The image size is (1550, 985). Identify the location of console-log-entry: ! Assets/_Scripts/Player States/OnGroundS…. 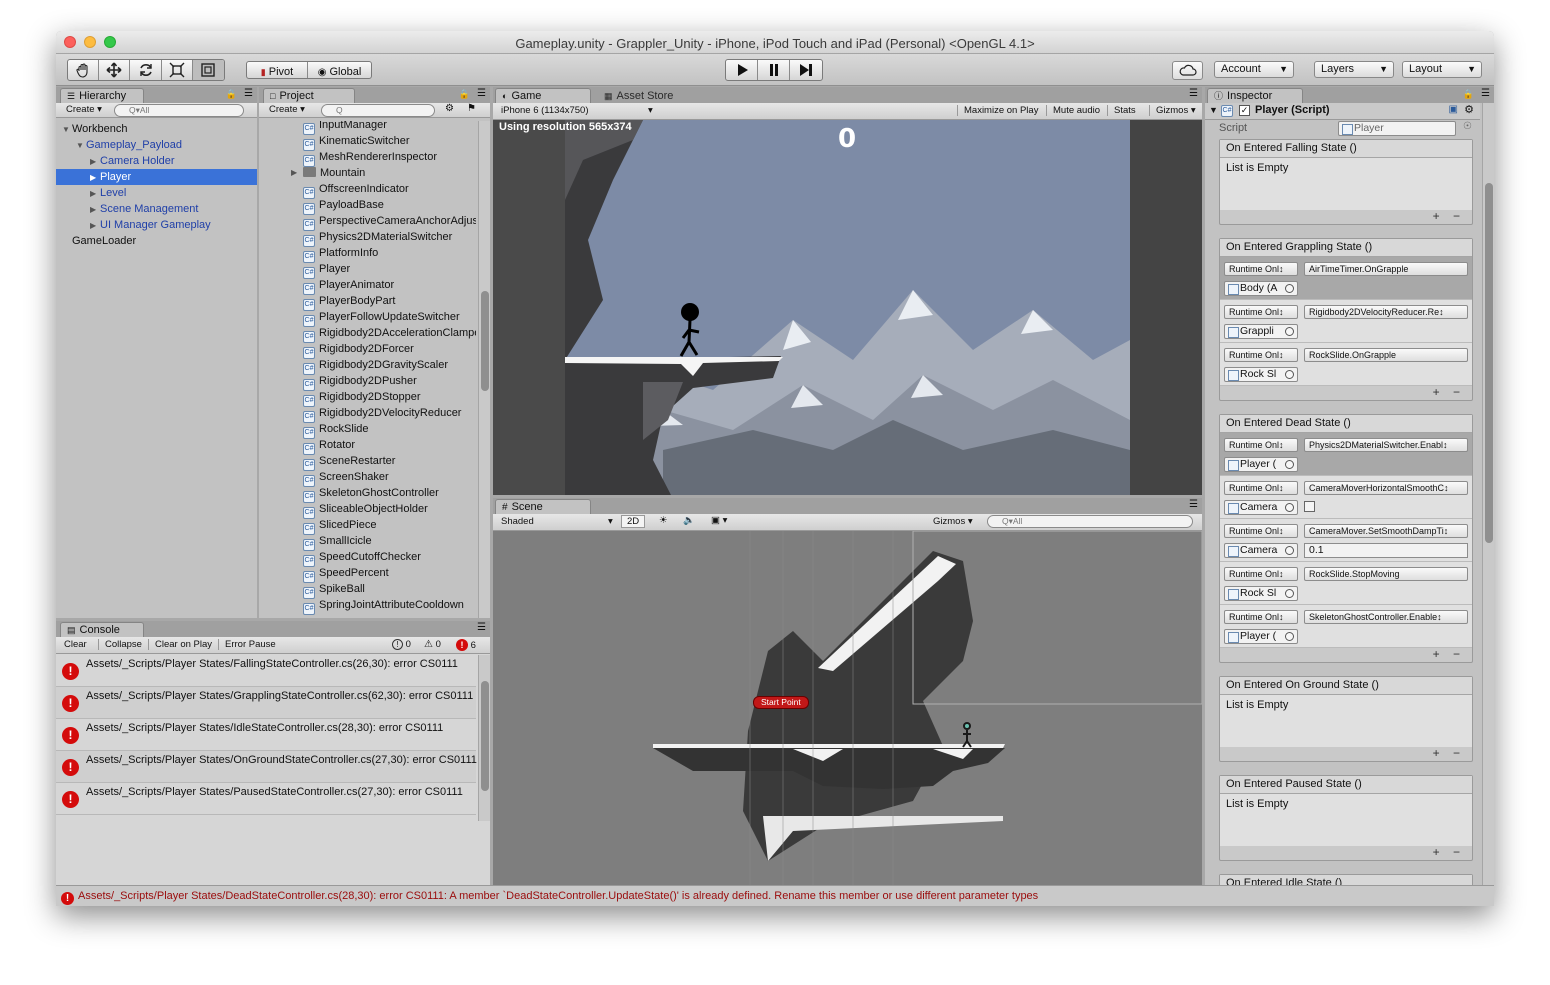
(266, 767).